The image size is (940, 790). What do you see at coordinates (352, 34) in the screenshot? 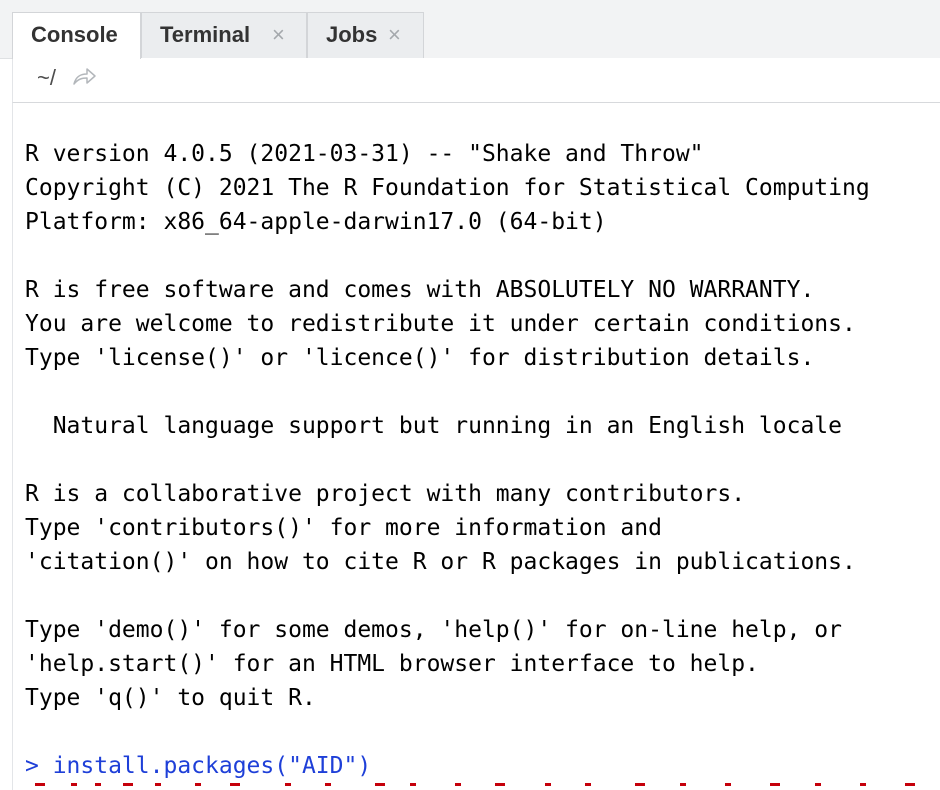
I see `tab-label: Jobs` at bounding box center [352, 34].